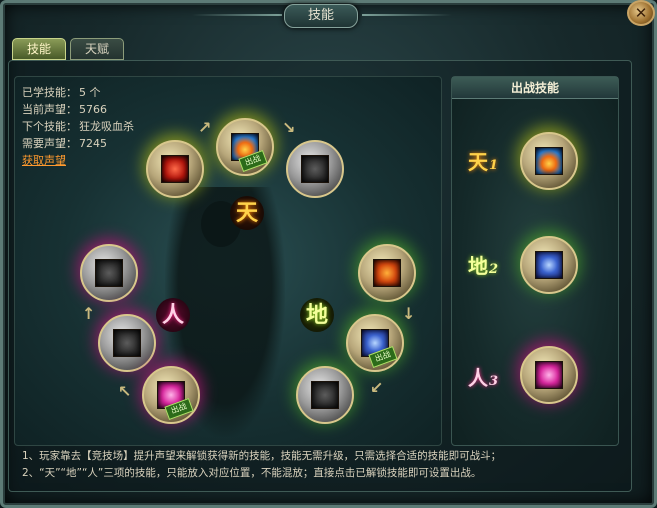 The height and width of the screenshot is (508, 657). I want to click on heart-skill-icon, so click(549, 375).